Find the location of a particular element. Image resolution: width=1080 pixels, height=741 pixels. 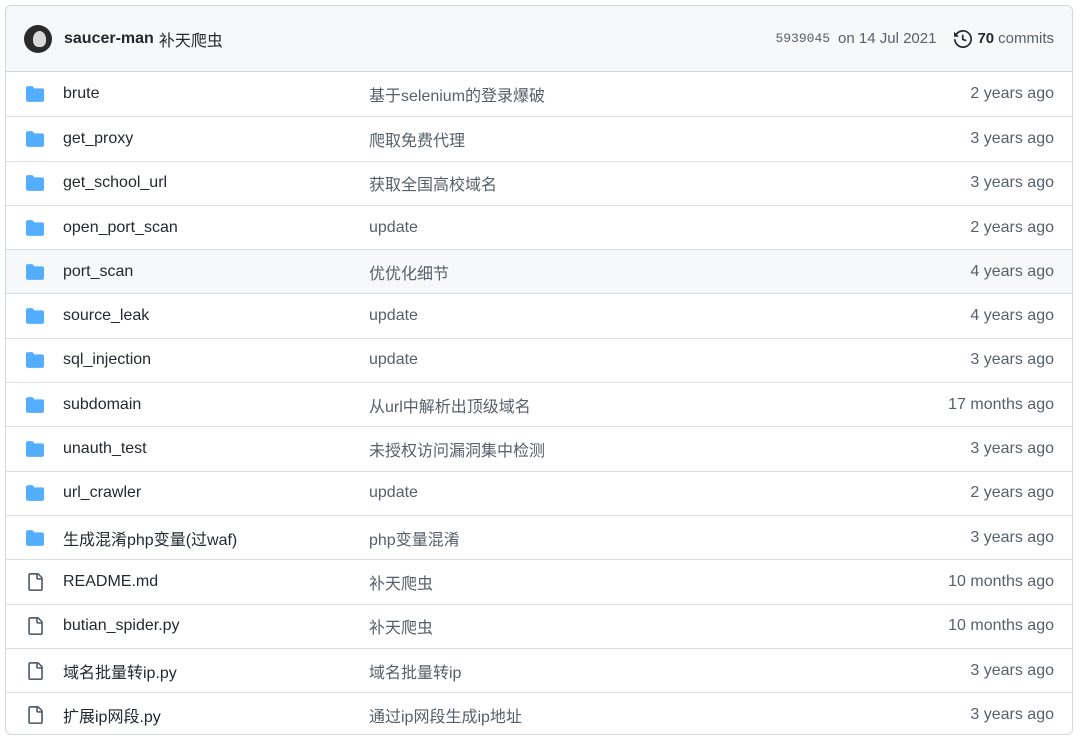

folder-name-link: brute is located at coordinates (216, 94).